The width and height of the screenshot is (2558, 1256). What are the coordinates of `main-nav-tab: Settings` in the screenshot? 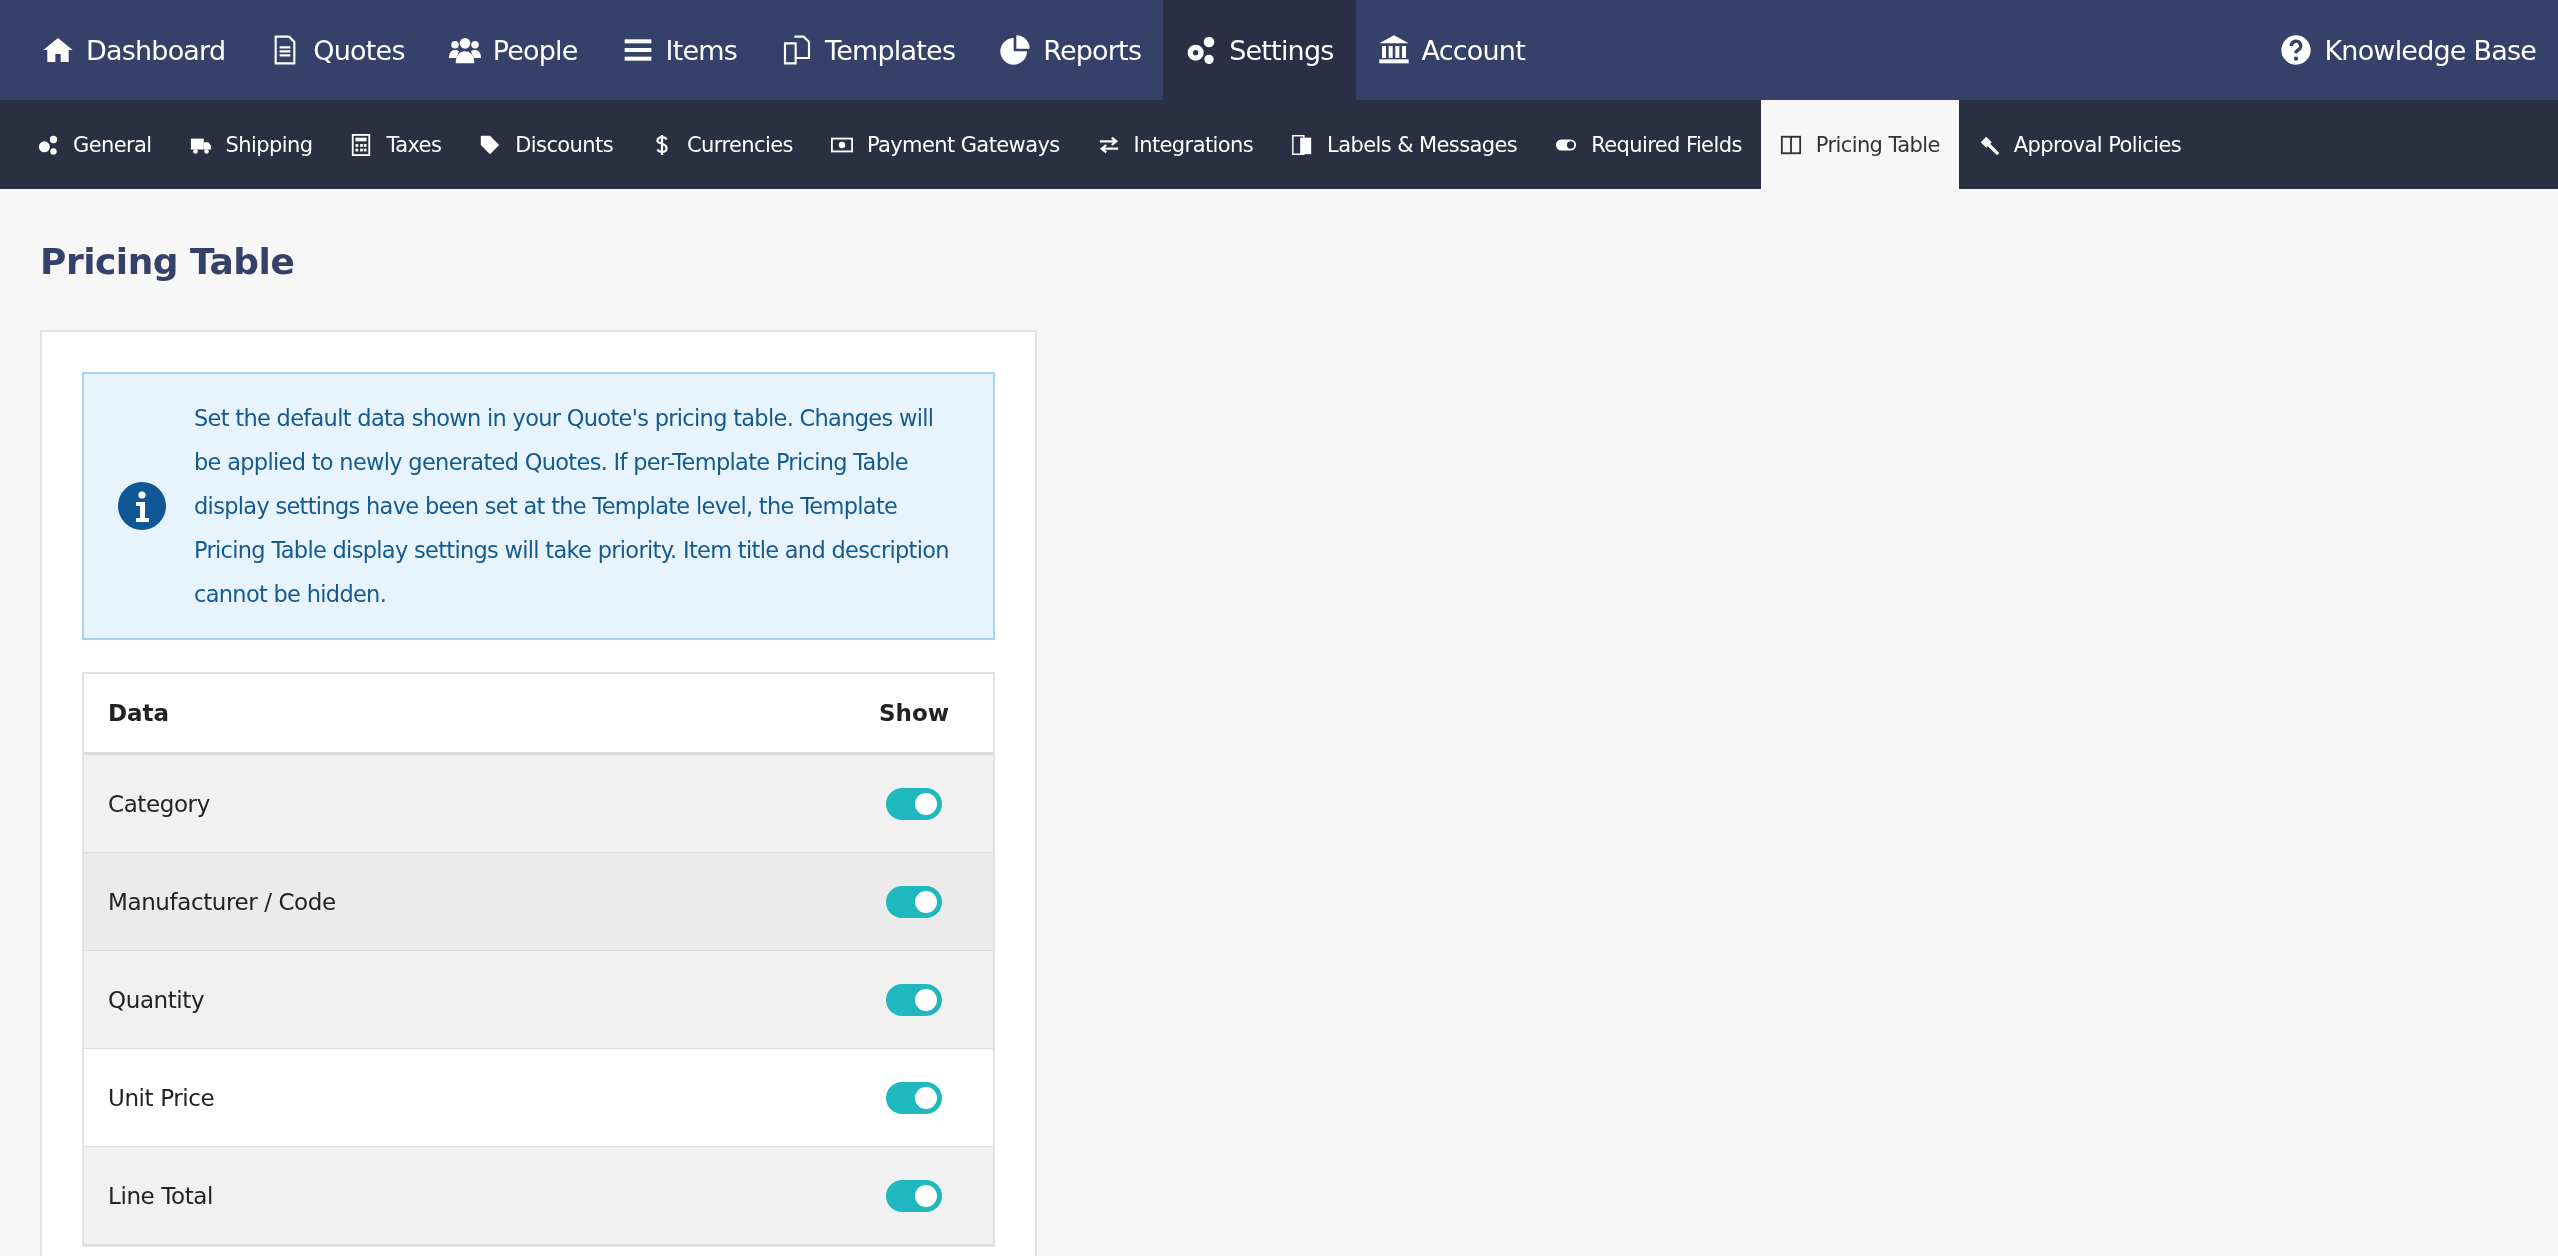 It's located at (1259, 50).